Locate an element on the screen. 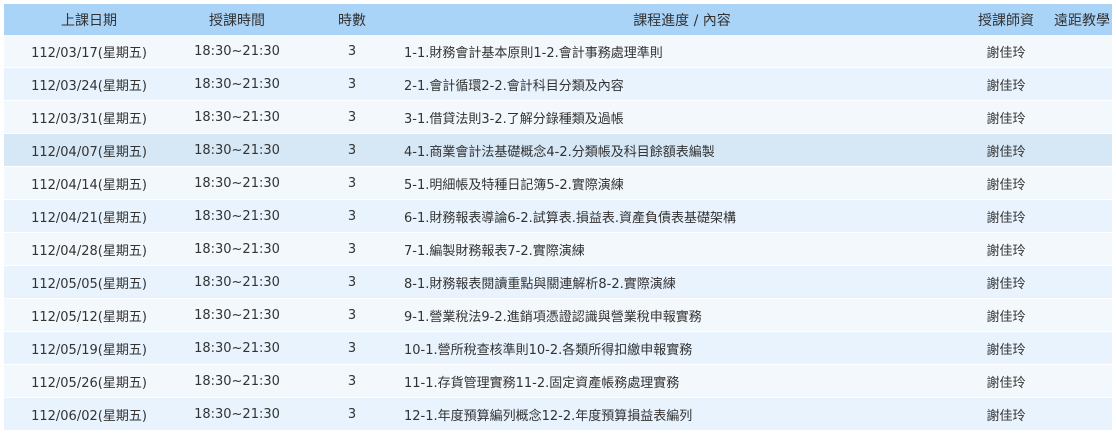 The image size is (1116, 435). table-header-row: 上課日期 授課時間 時數 課程進度 / 內容 授課師資 遠距教學 is located at coordinates (558, 19).